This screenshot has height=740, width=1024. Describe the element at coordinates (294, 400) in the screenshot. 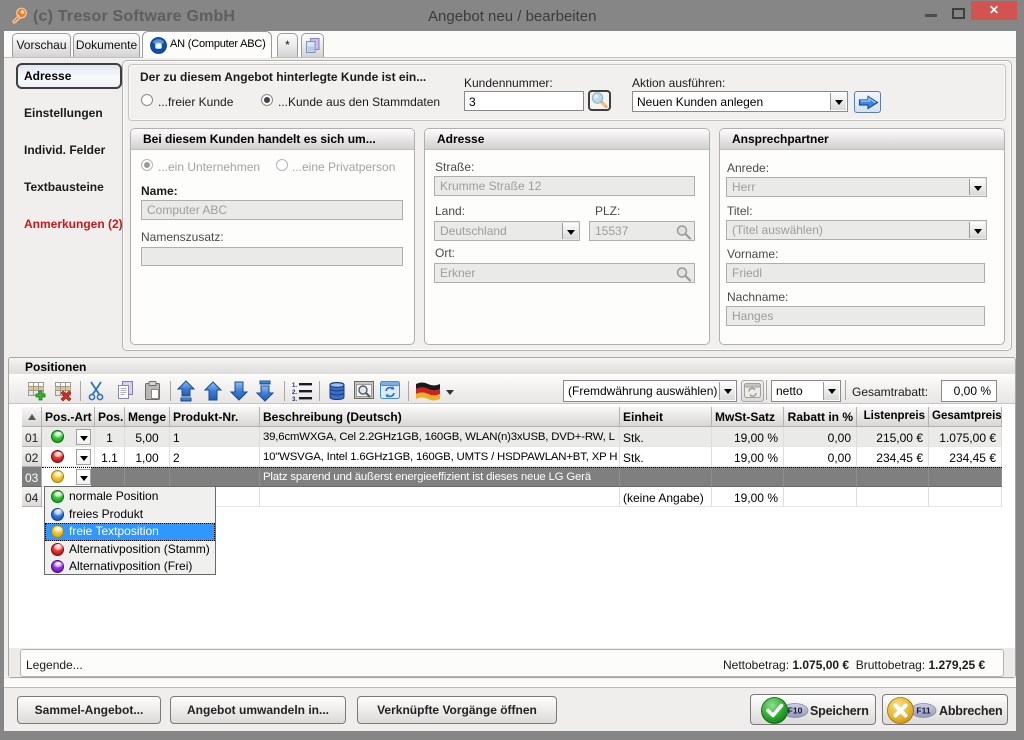

I see `svg-text: 3.` at that location.